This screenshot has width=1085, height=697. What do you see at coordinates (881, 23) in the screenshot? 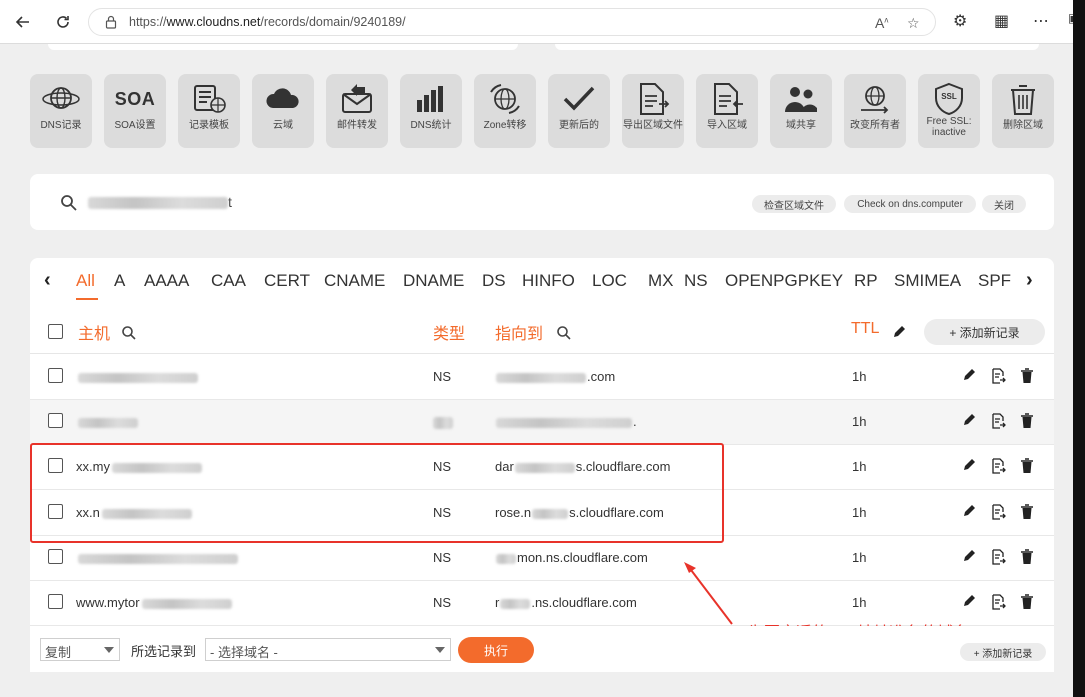
I see `read-aloud-icon: Aʌ` at bounding box center [881, 23].